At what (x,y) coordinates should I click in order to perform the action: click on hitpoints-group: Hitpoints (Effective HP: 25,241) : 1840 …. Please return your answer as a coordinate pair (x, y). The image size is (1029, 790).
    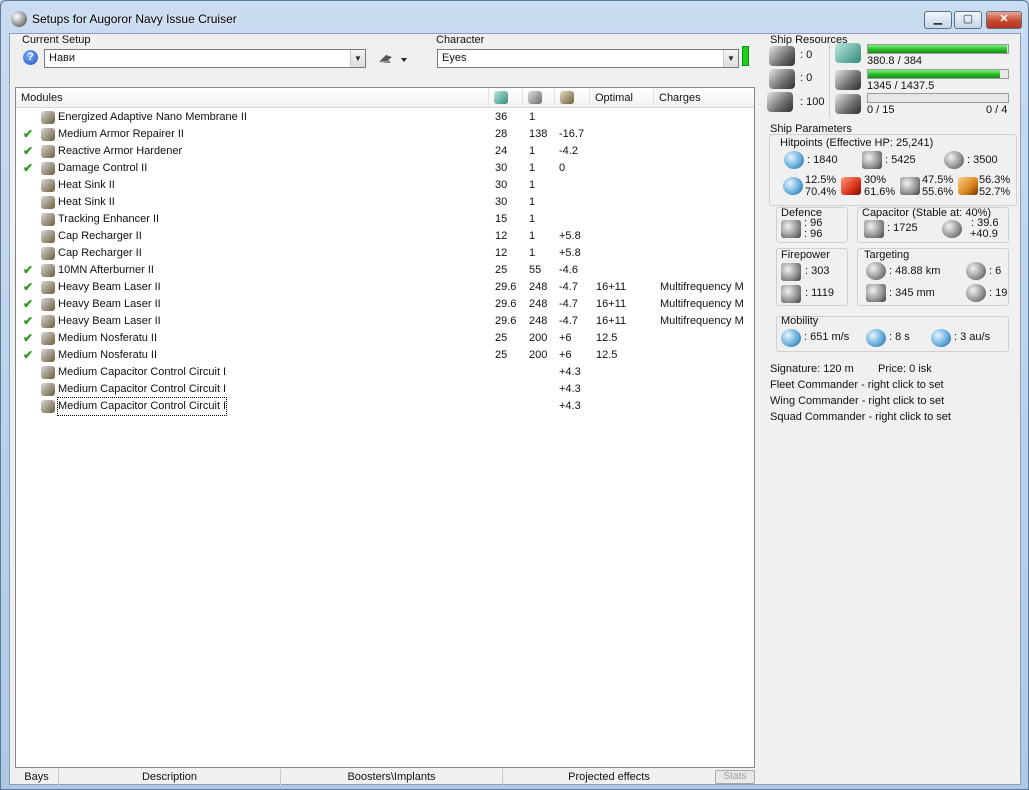
    Looking at the image, I should click on (893, 170).